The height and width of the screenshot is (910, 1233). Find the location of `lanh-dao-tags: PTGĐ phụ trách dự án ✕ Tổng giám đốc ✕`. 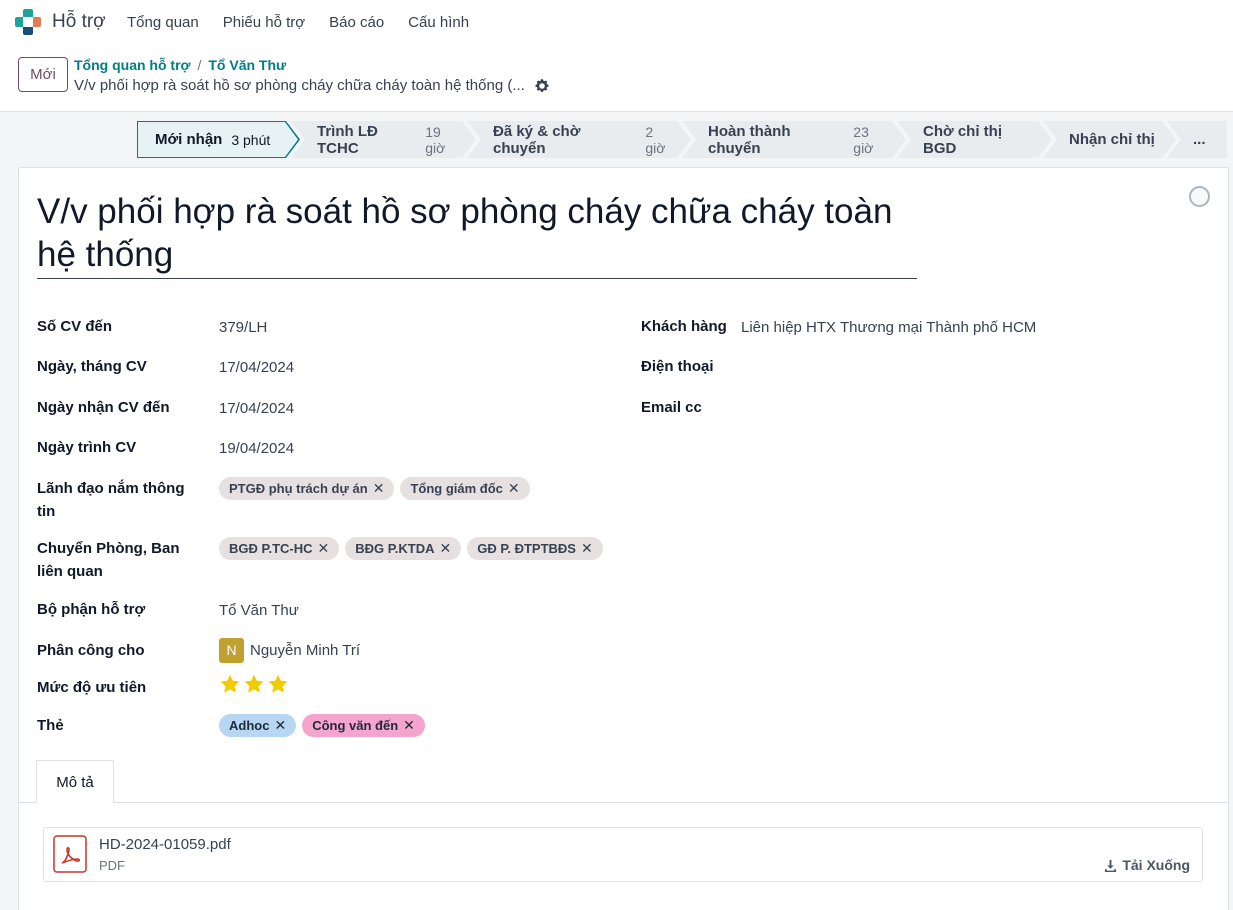

lanh-dao-tags: PTGĐ phụ trách dự án ✕ Tổng giám đốc ✕ is located at coordinates (374, 488).